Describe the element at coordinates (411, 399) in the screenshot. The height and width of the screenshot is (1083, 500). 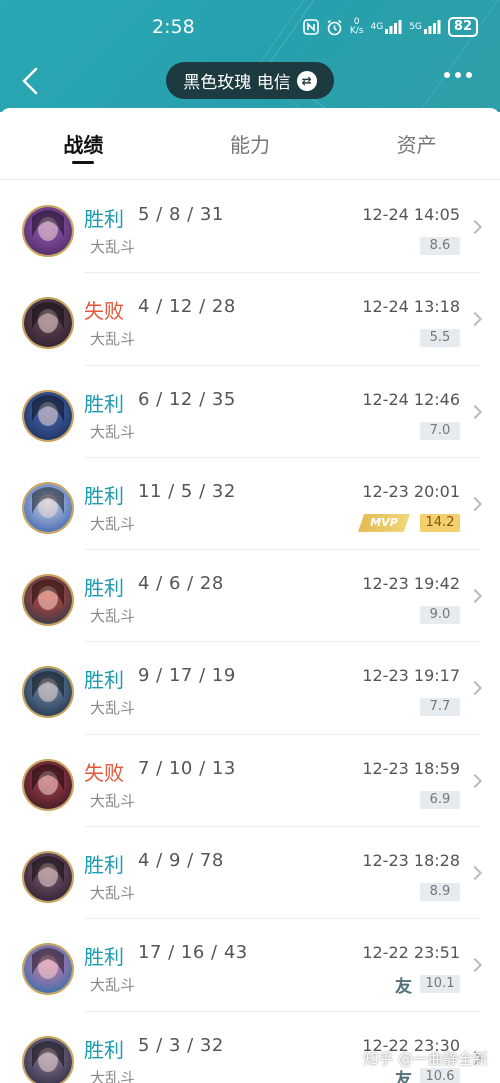
I see `match-time: 12-24 12:46` at that location.